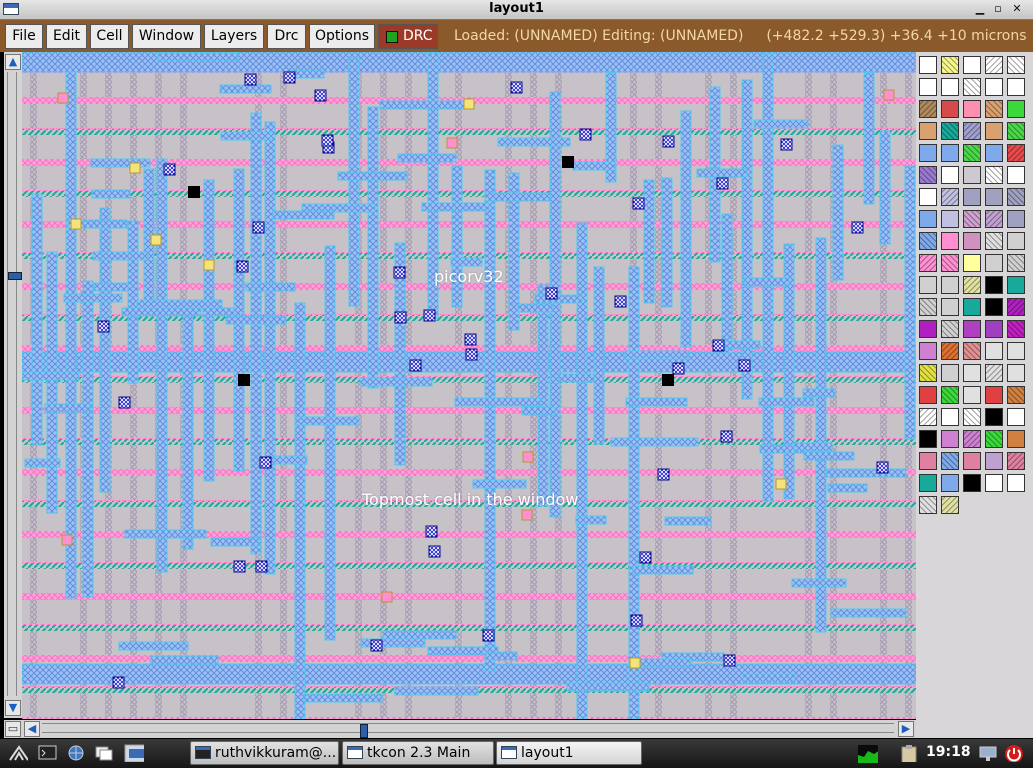 This screenshot has height=768, width=1033. What do you see at coordinates (342, 36) in the screenshot?
I see `menu-options: Options` at bounding box center [342, 36].